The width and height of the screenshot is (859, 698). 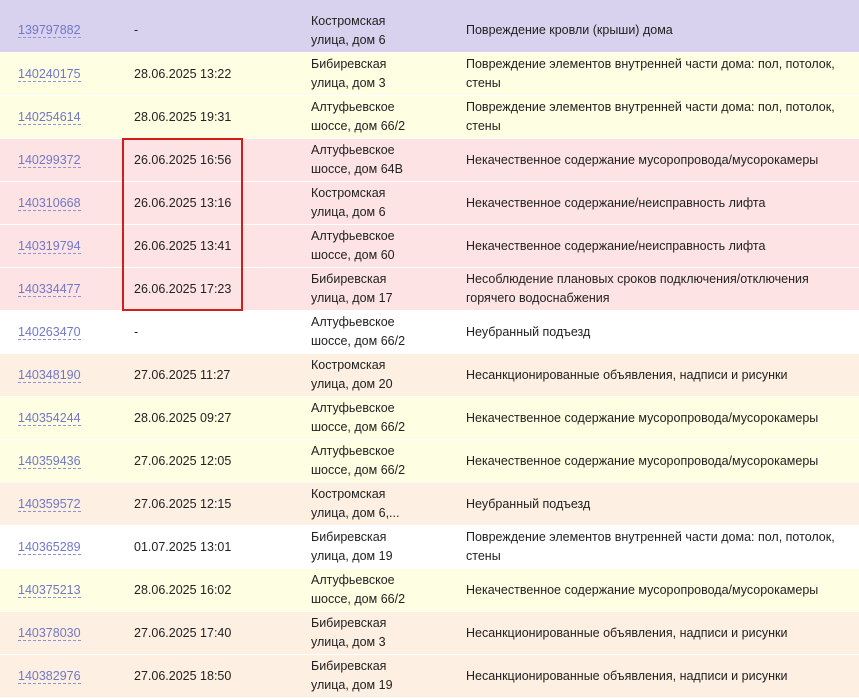 I want to click on request-id-link: 140254614, so click(x=49, y=117).